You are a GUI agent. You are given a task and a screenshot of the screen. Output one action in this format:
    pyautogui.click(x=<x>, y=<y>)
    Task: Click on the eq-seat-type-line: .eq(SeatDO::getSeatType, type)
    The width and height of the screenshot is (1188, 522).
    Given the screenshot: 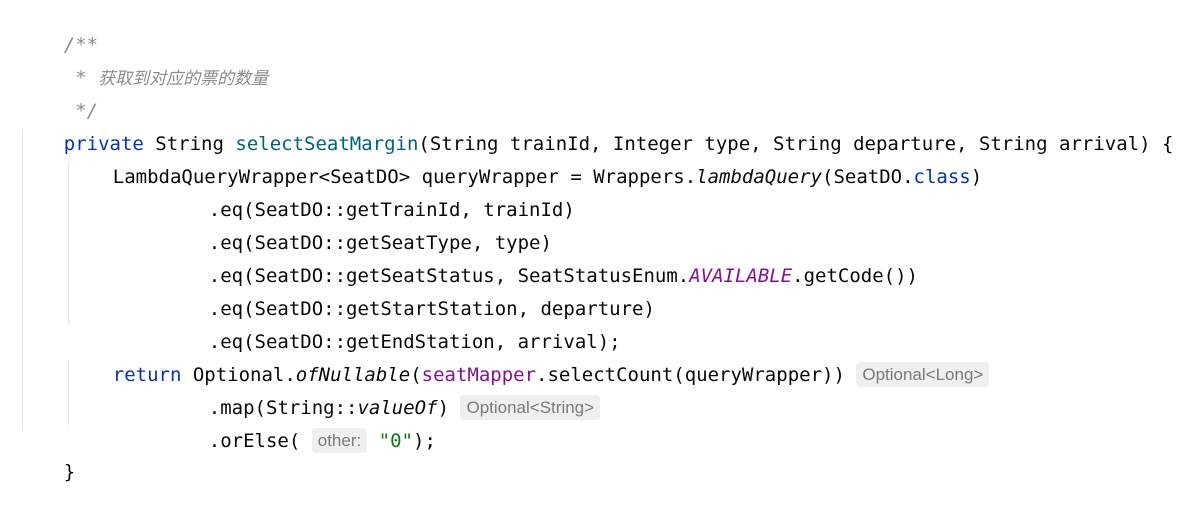 What is the action you would take?
    pyautogui.click(x=357, y=224)
    